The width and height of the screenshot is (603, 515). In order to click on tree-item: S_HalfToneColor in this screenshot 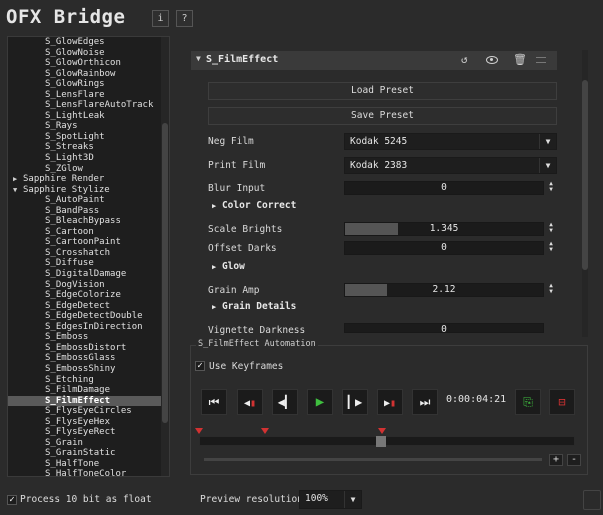, I will do `click(88, 472)`.